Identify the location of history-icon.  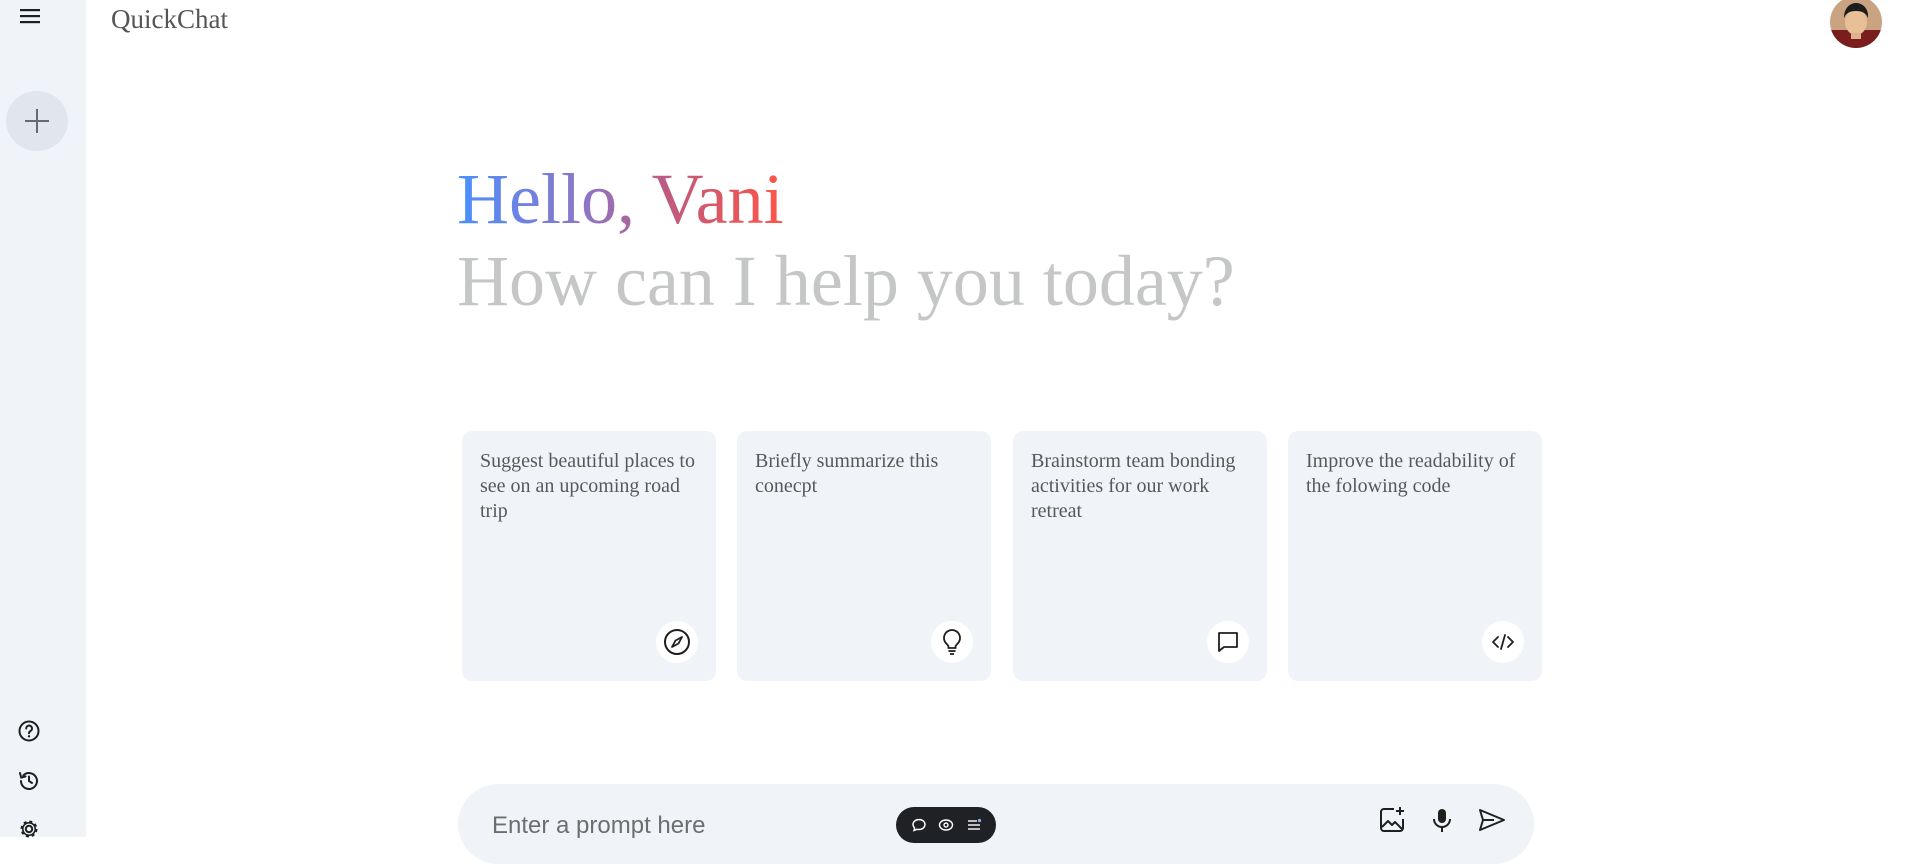
(28, 781).